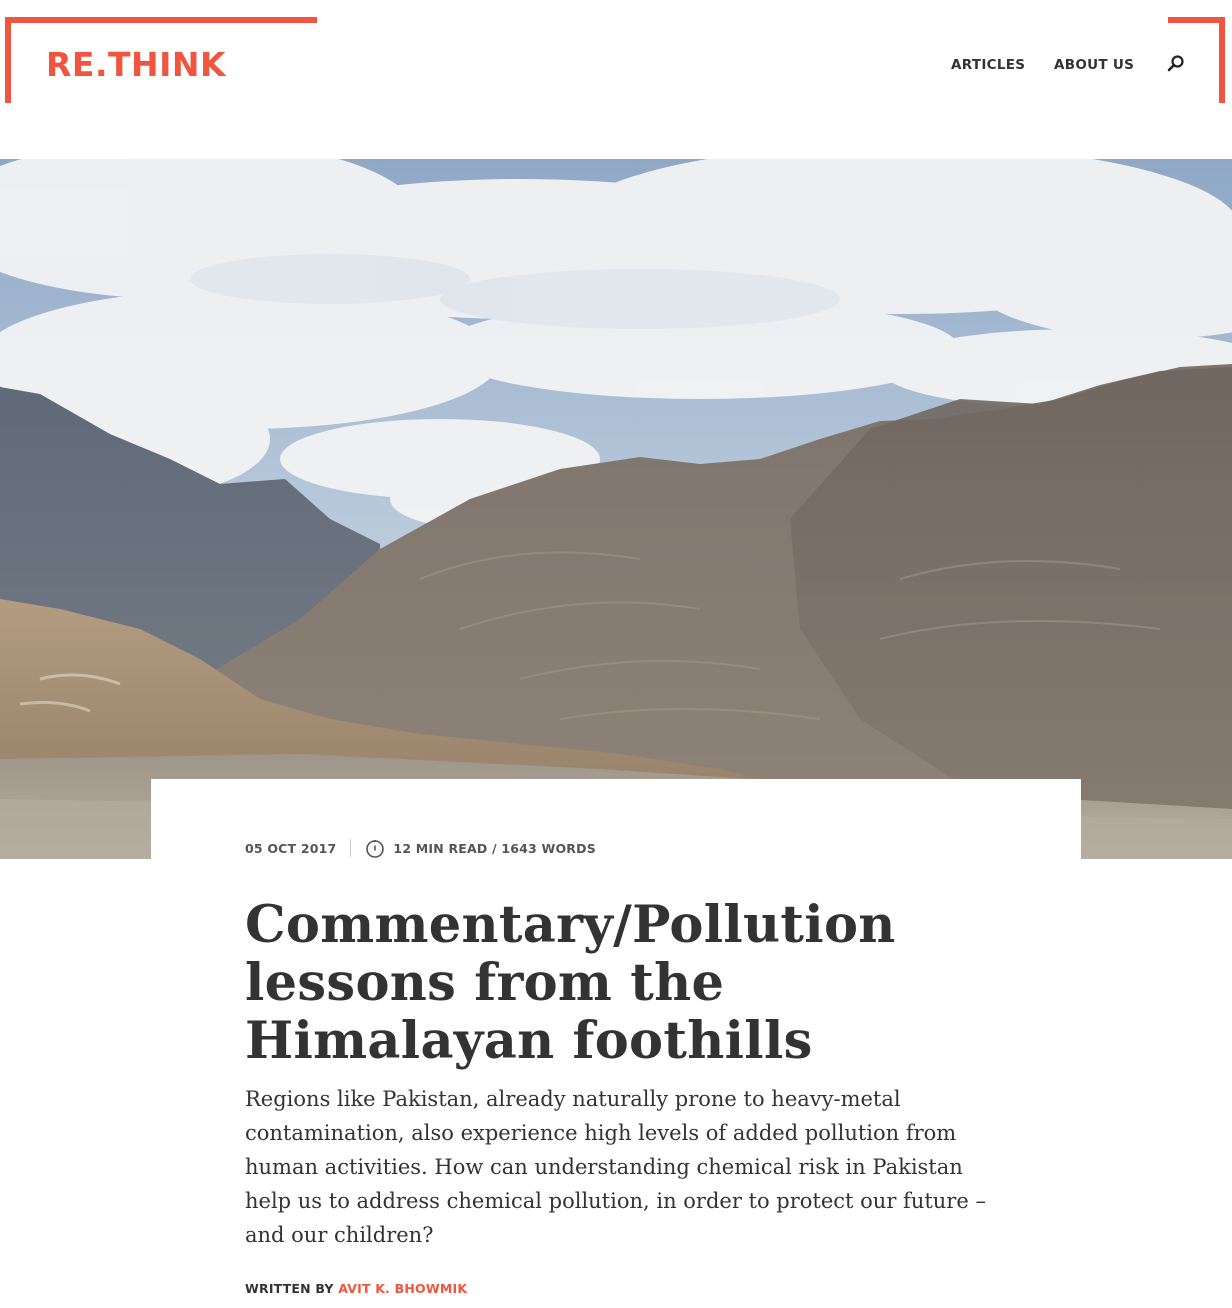  What do you see at coordinates (8, 60) in the screenshot?
I see `header-bracket-left-side` at bounding box center [8, 60].